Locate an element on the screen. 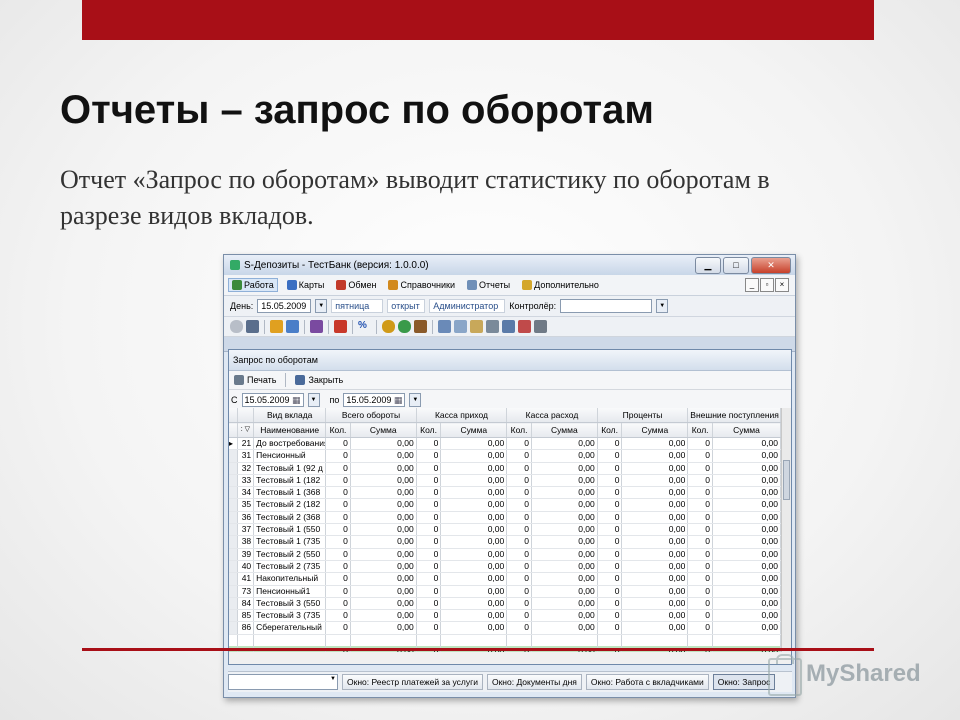 The width and height of the screenshot is (960, 720). percent-icon: % is located at coordinates (364, 326).